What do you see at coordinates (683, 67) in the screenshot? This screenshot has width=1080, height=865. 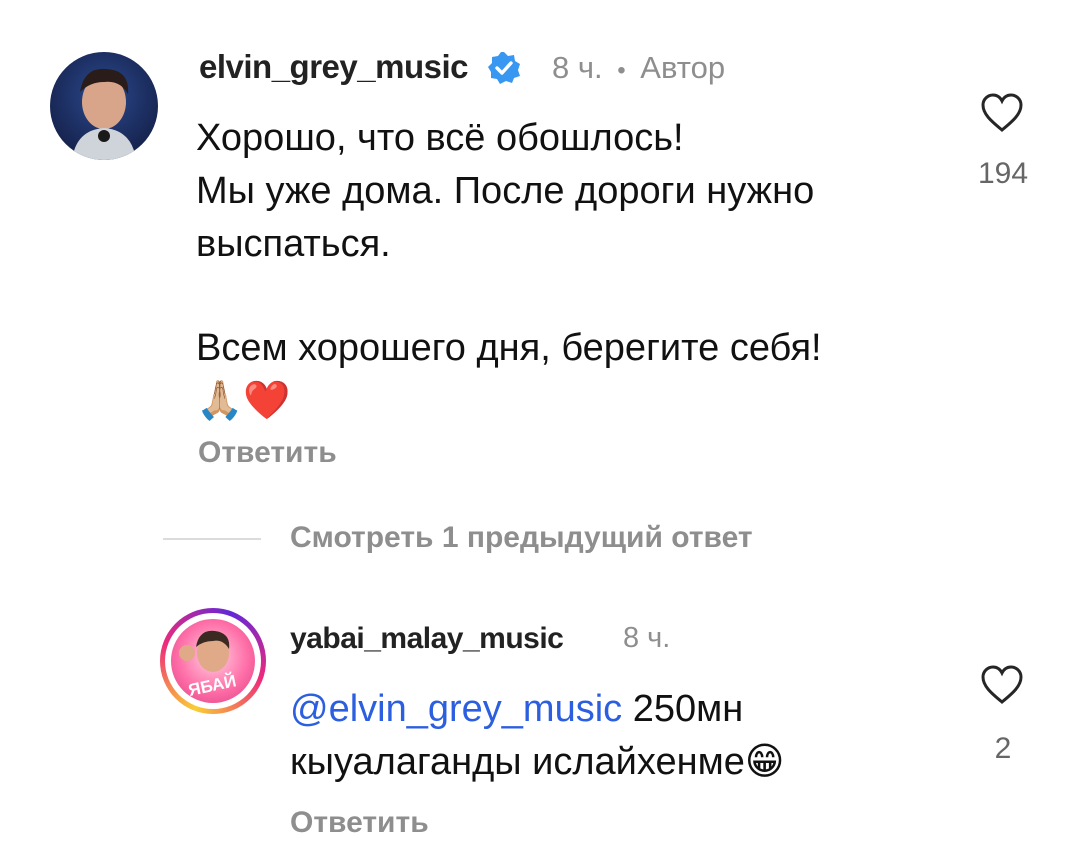 I see `author-badge: Автор` at bounding box center [683, 67].